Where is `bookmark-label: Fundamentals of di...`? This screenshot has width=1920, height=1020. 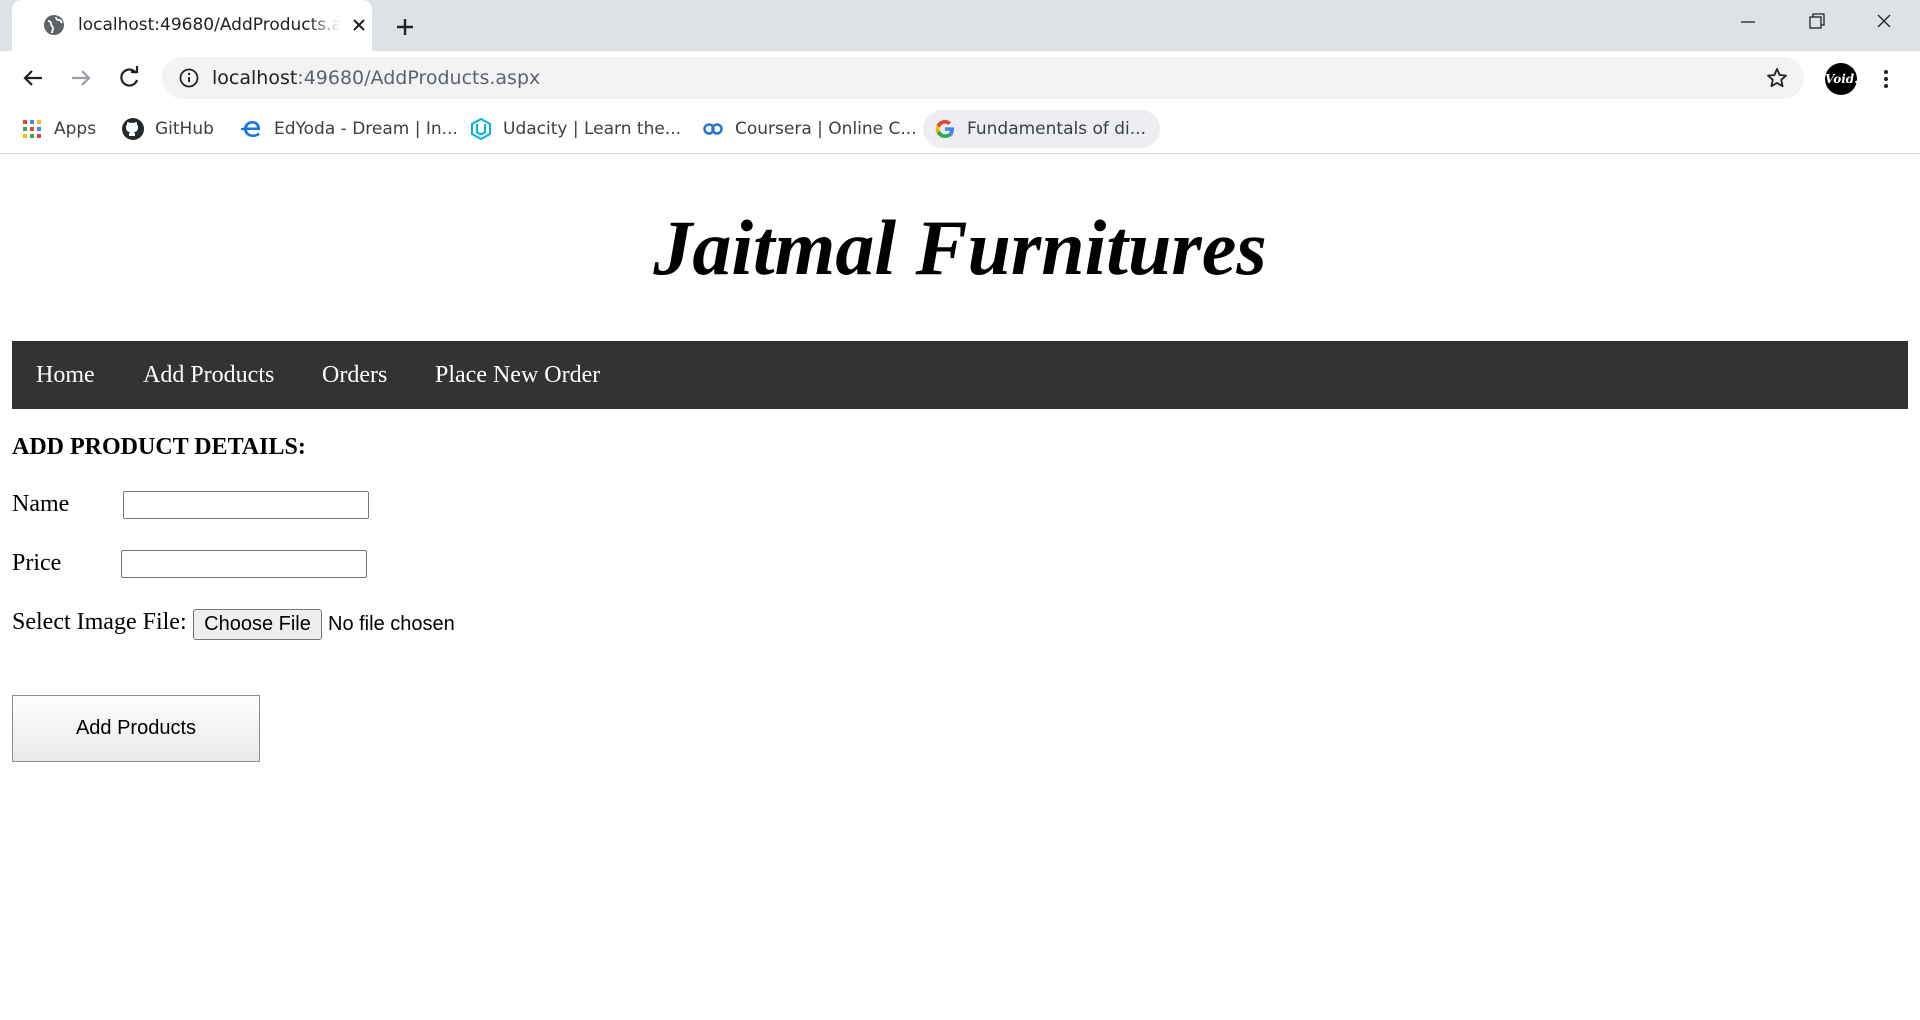
bookmark-label: Fundamentals of di... is located at coordinates (1056, 129).